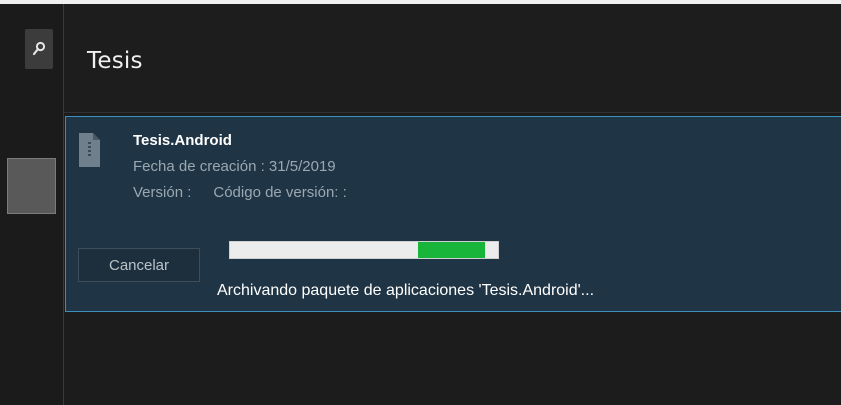 Image resolution: width=841 pixels, height=405 pixels. I want to click on sidebar-selected-tile, so click(31, 186).